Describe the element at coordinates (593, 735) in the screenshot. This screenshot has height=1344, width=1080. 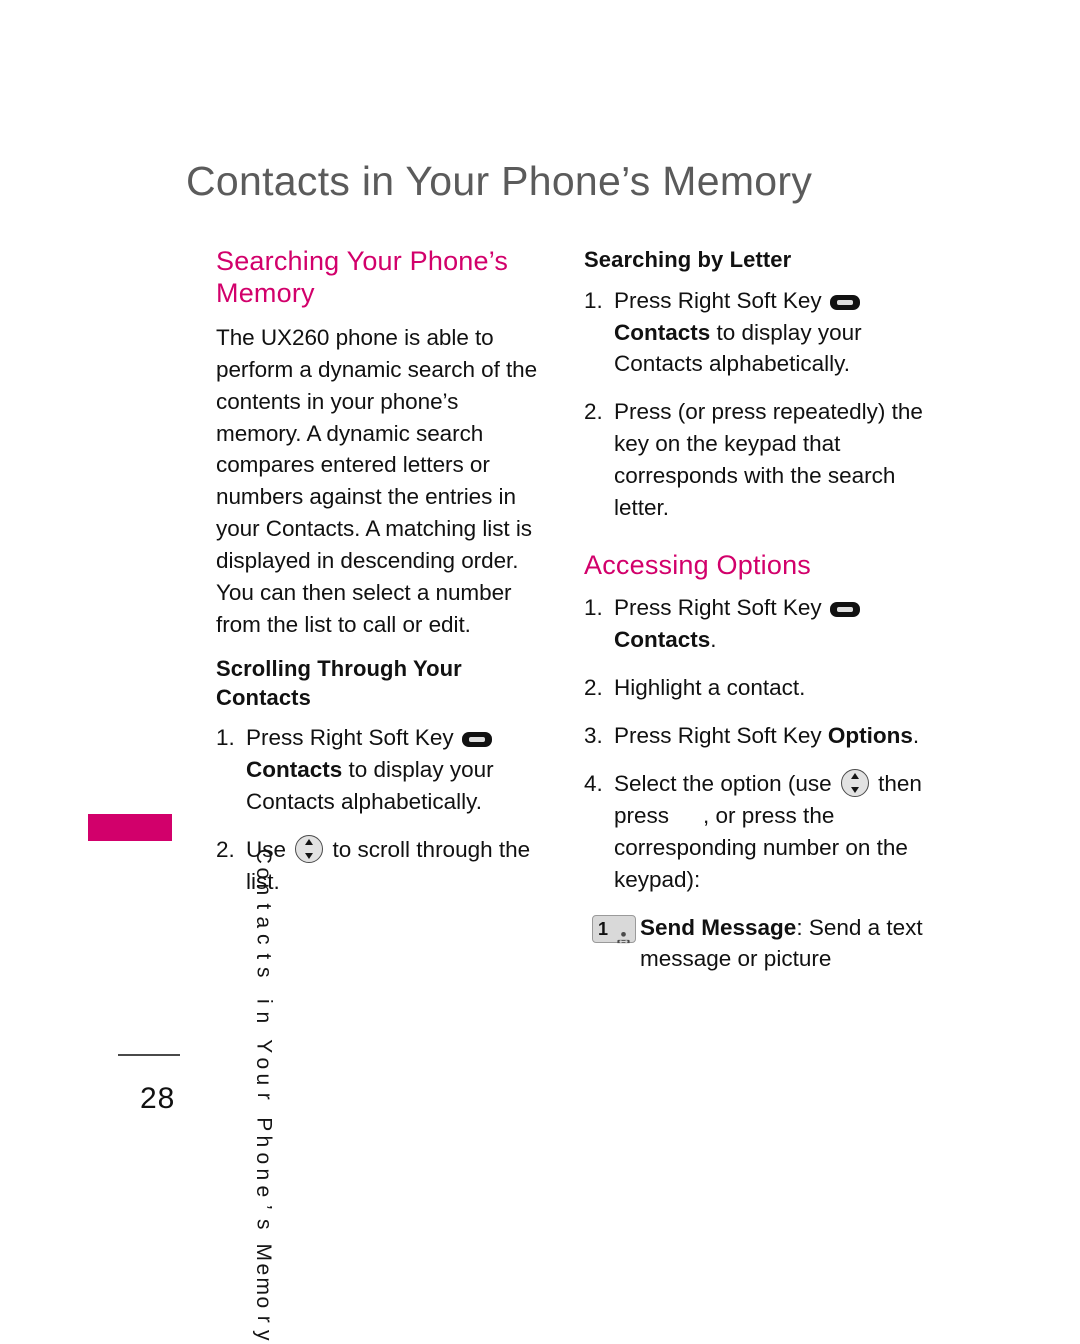
I see `step-number: 3.` at that location.